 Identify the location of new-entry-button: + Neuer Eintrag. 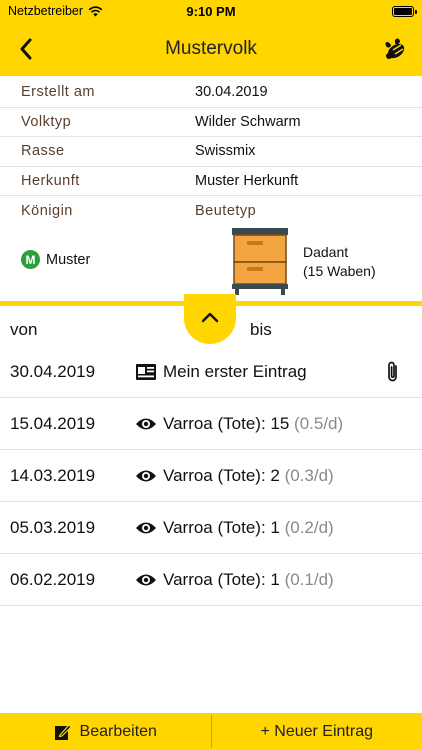
(317, 731).